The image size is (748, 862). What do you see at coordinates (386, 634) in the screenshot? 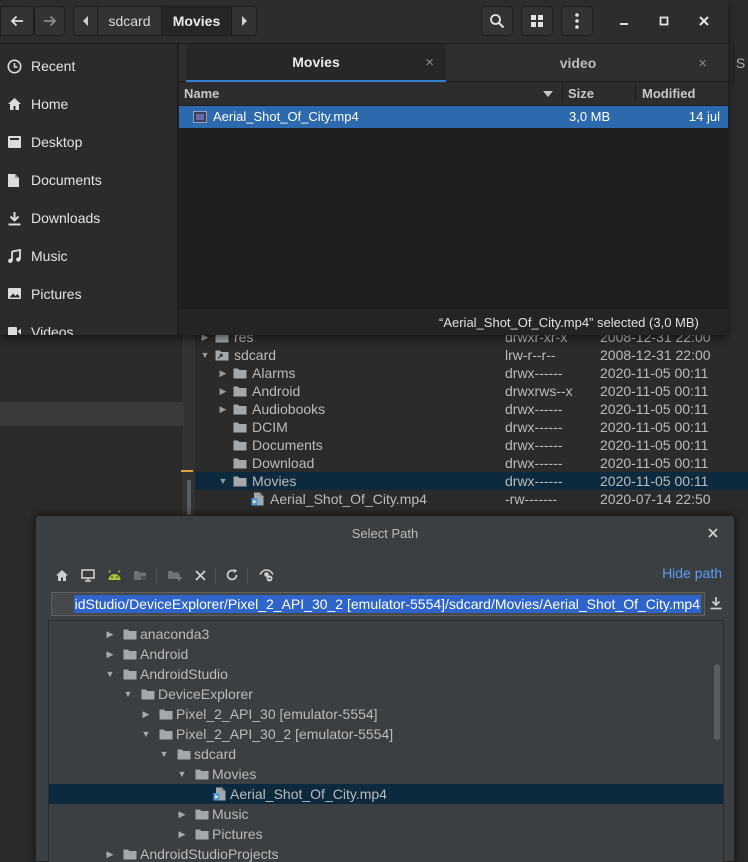
I see `tree-row: ▶ anaconda3` at bounding box center [386, 634].